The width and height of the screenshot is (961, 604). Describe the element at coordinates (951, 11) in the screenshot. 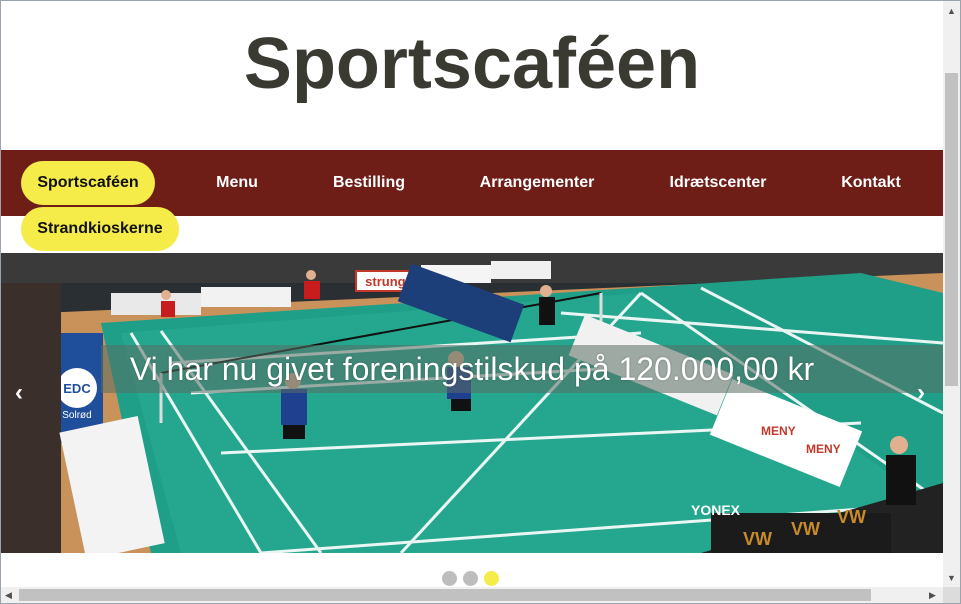

I see `scroll-up-icon: ▲` at that location.